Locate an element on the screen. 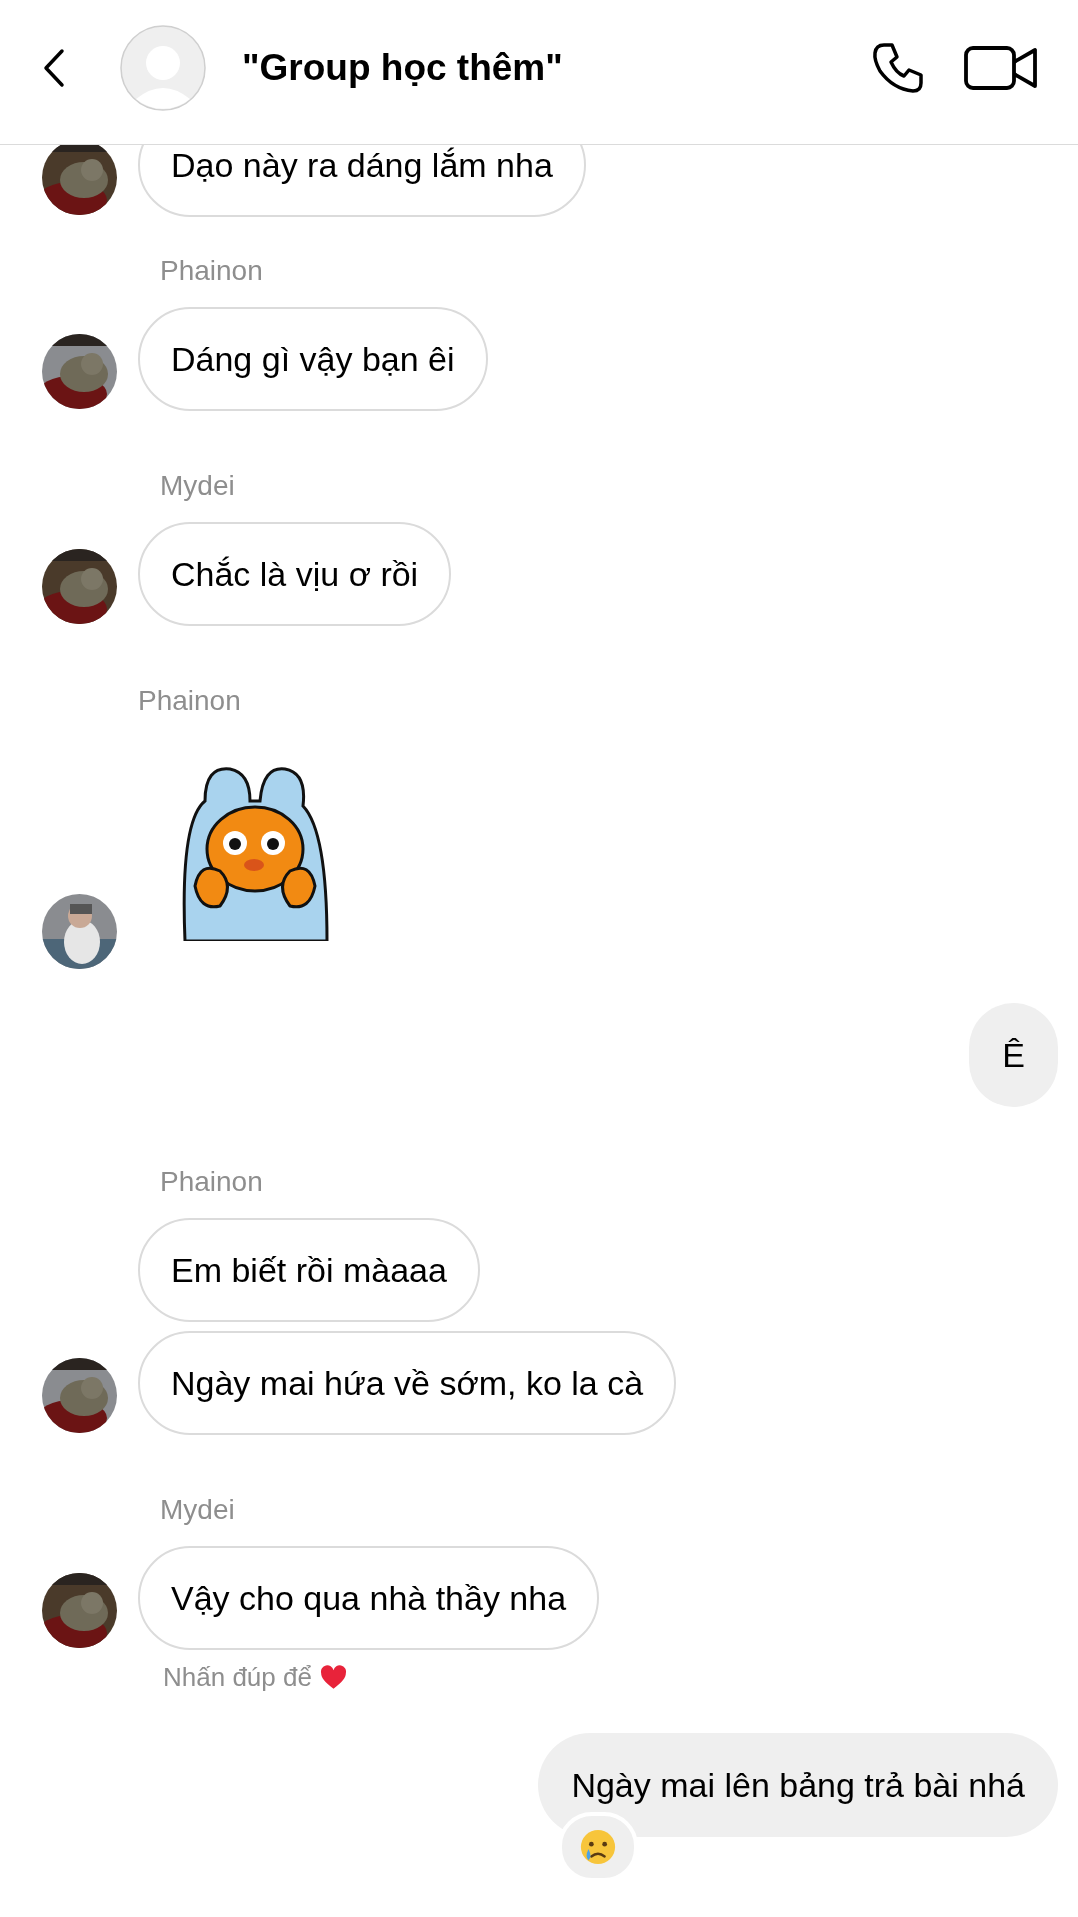 The width and height of the screenshot is (1078, 1917). phone-icon is located at coordinates (898, 68).